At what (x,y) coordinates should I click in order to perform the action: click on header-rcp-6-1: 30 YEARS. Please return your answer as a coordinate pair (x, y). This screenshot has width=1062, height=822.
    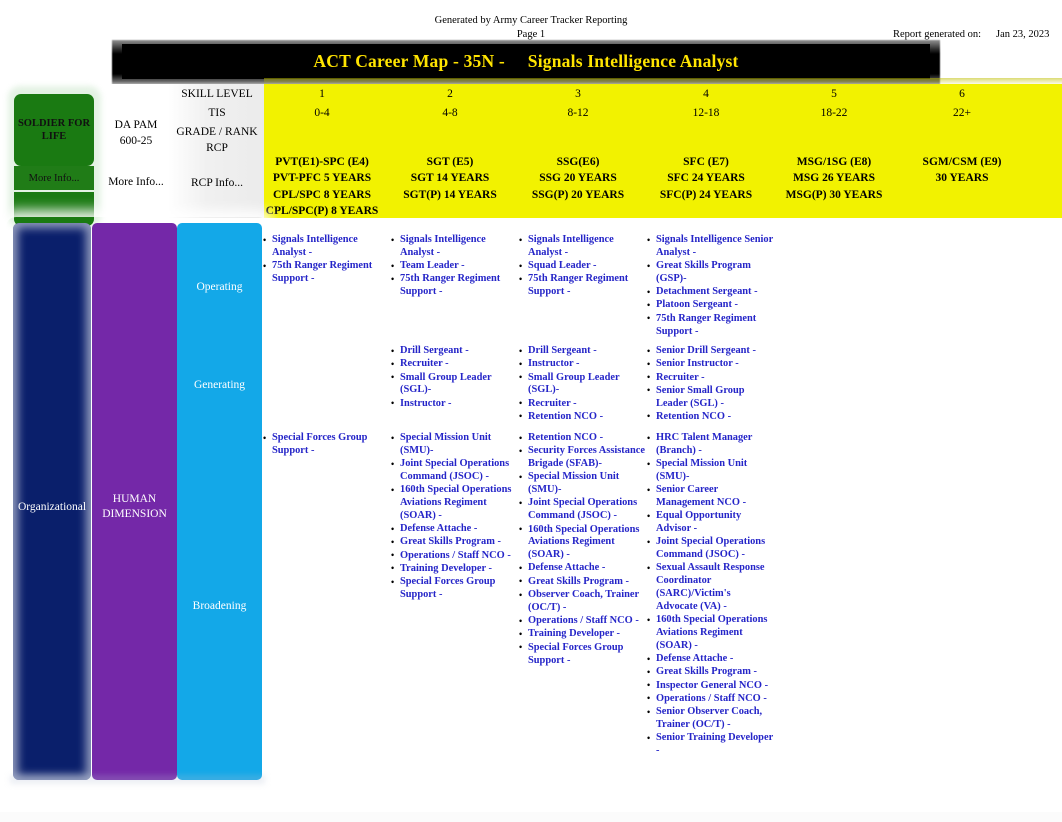
    Looking at the image, I should click on (962, 178).